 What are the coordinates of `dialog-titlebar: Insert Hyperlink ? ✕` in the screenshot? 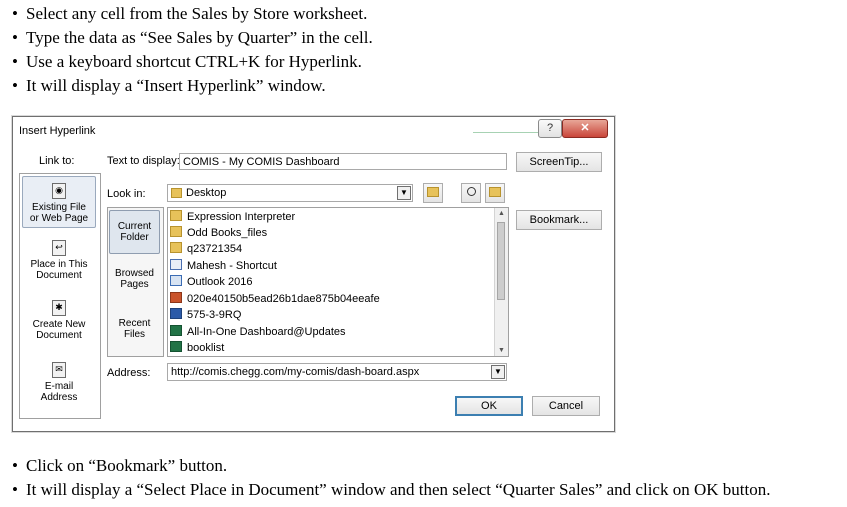 It's located at (313, 130).